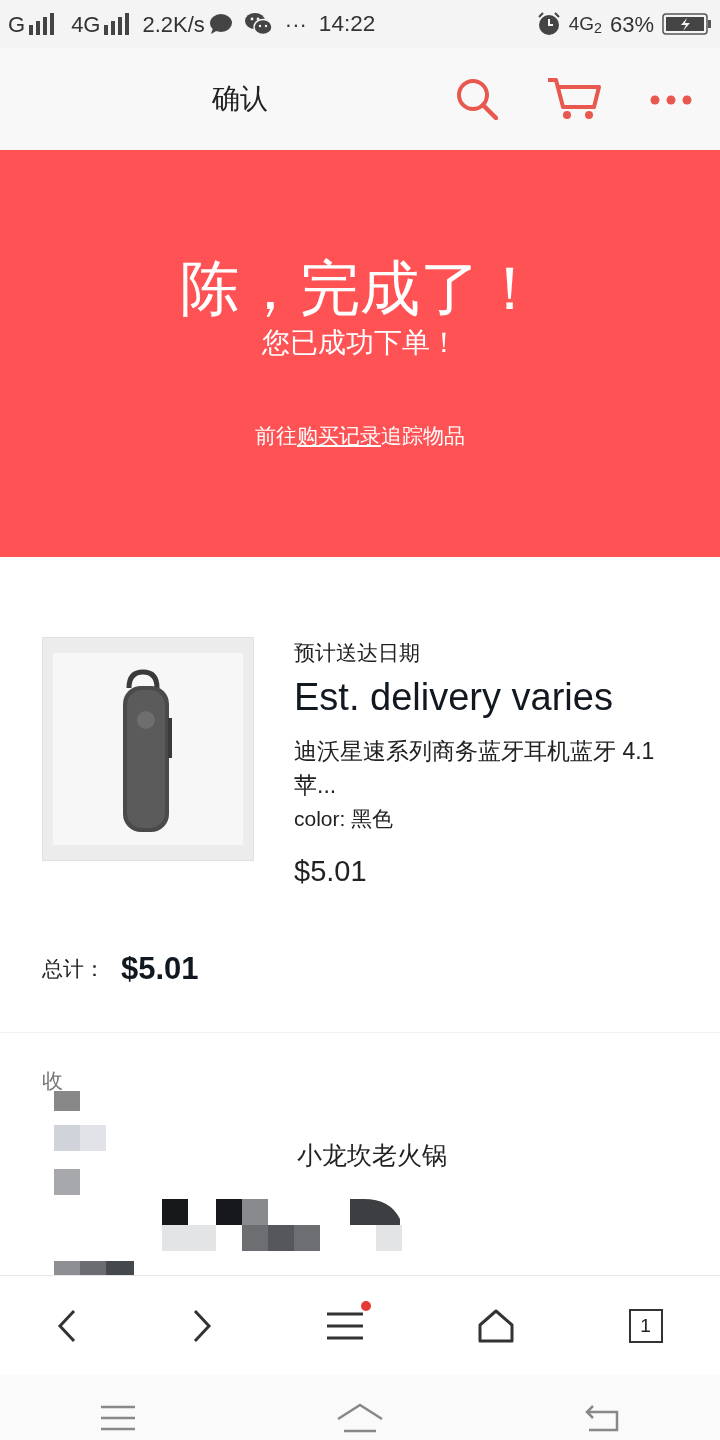  Describe the element at coordinates (495, 1325) in the screenshot. I see `home-icon` at that location.